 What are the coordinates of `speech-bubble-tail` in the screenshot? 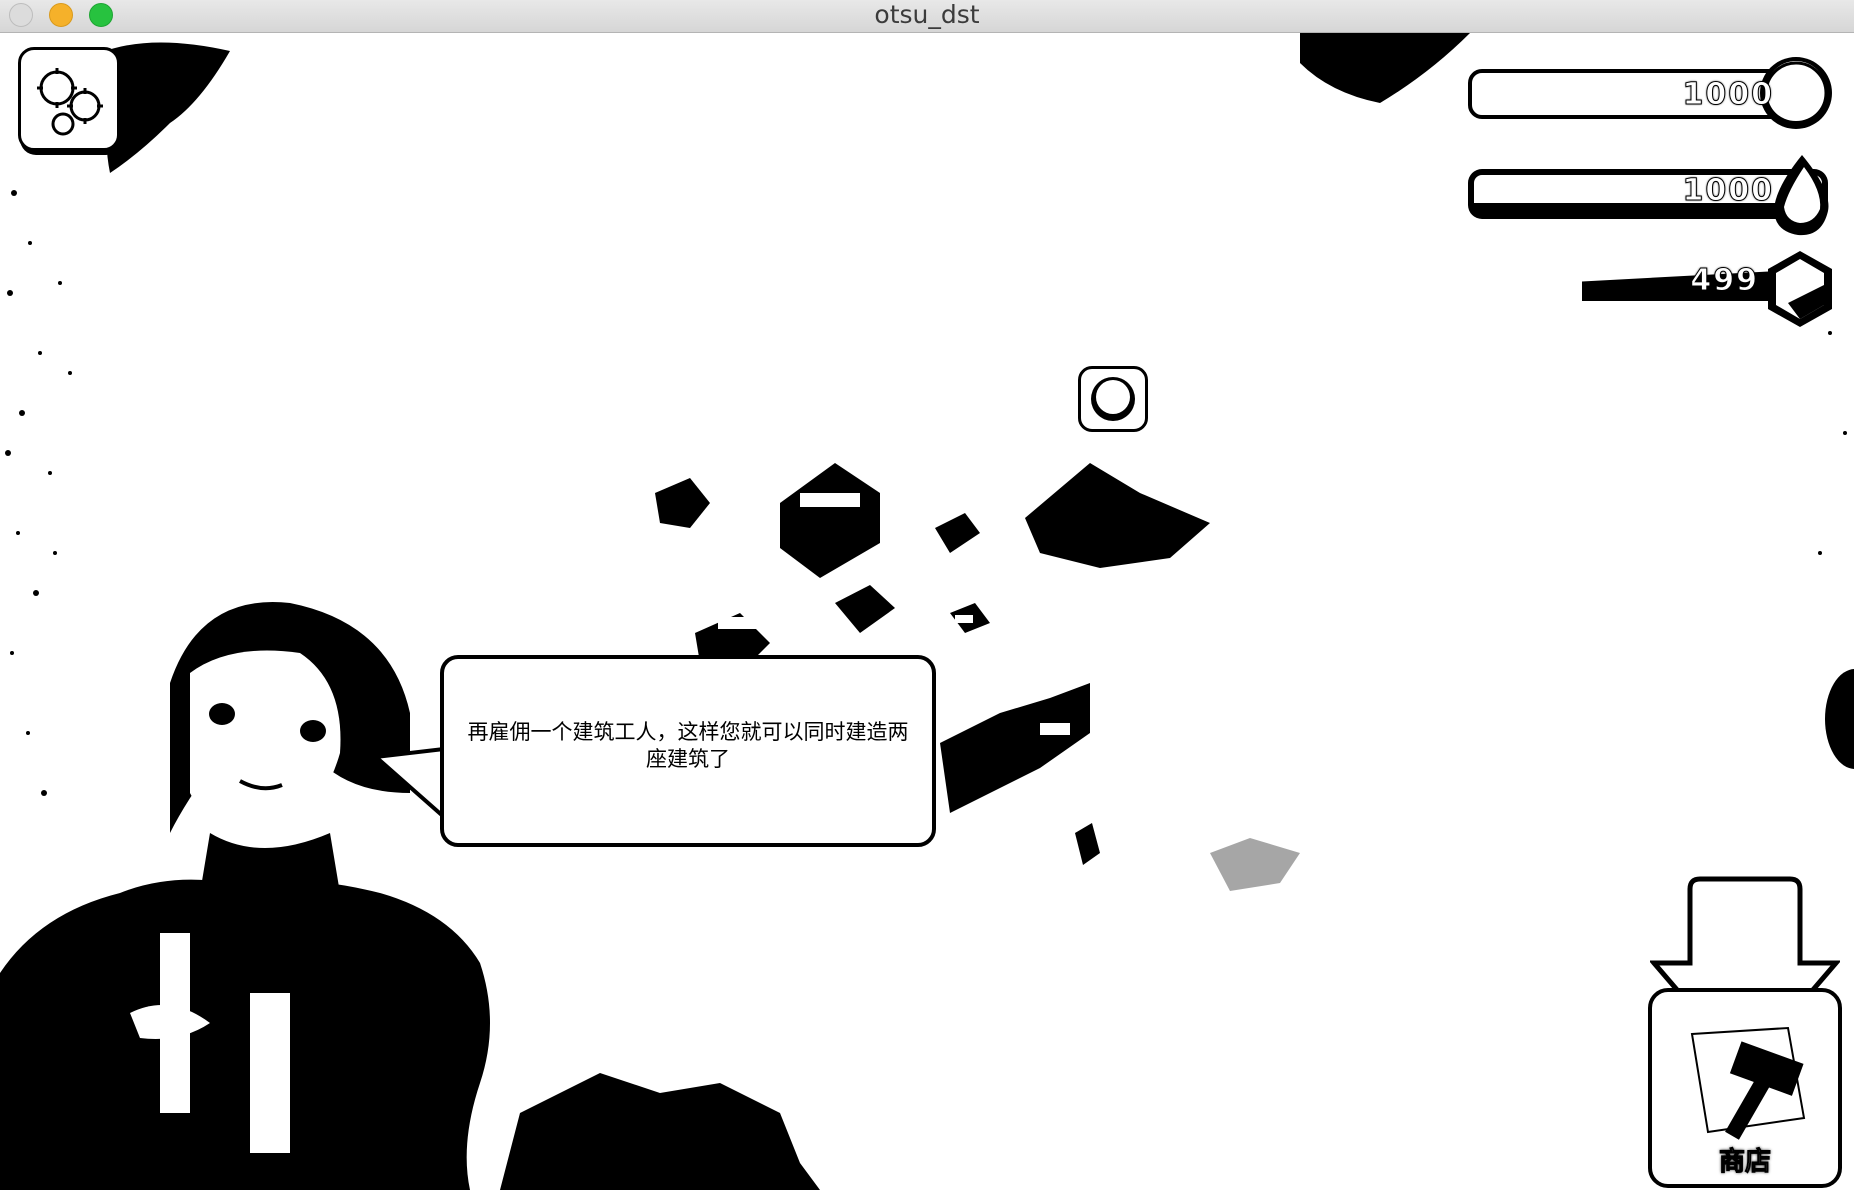 It's located at (410, 783).